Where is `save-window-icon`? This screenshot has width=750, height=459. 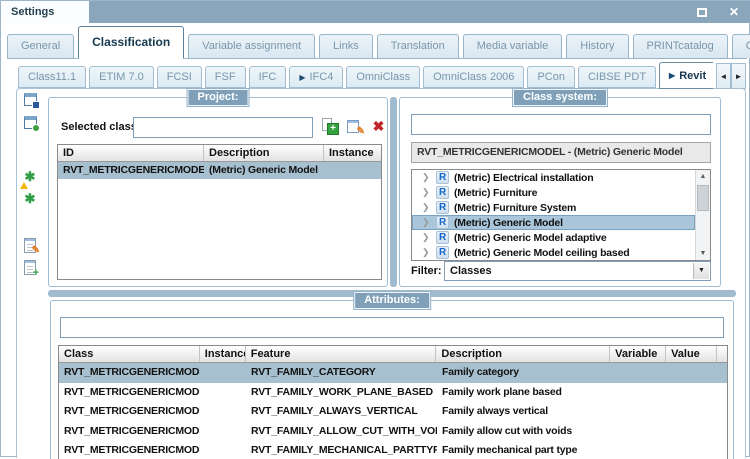
save-window-icon is located at coordinates (32, 101).